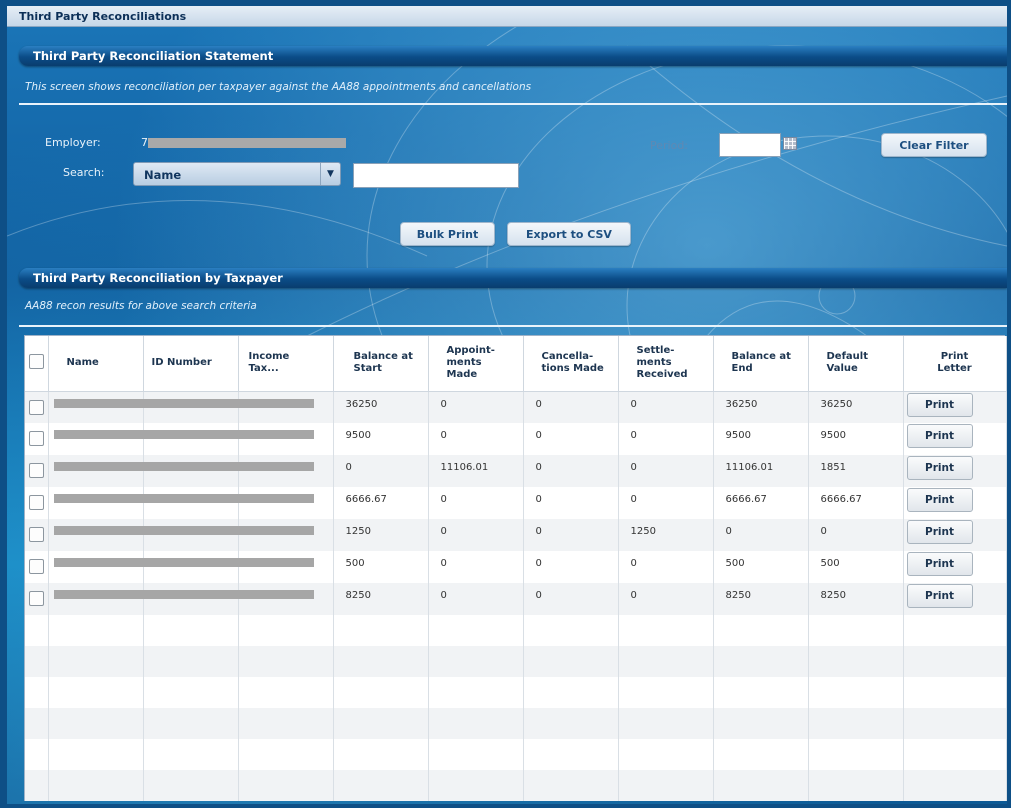 Image resolution: width=1011 pixels, height=808 pixels. I want to click on column-header-balance-start: Balance at Start, so click(381, 364).